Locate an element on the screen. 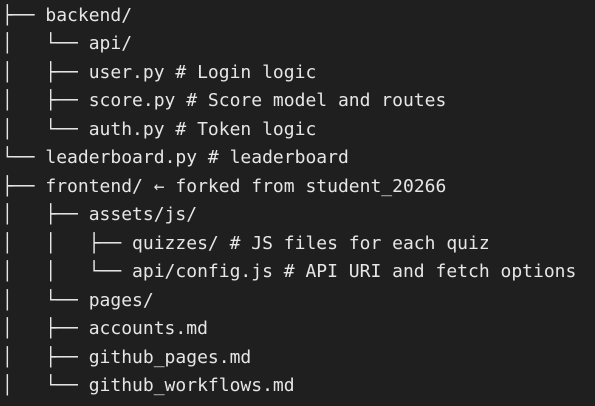  tree-line-auth-py: │ └── auth.py # Token logic is located at coordinates (159, 130).